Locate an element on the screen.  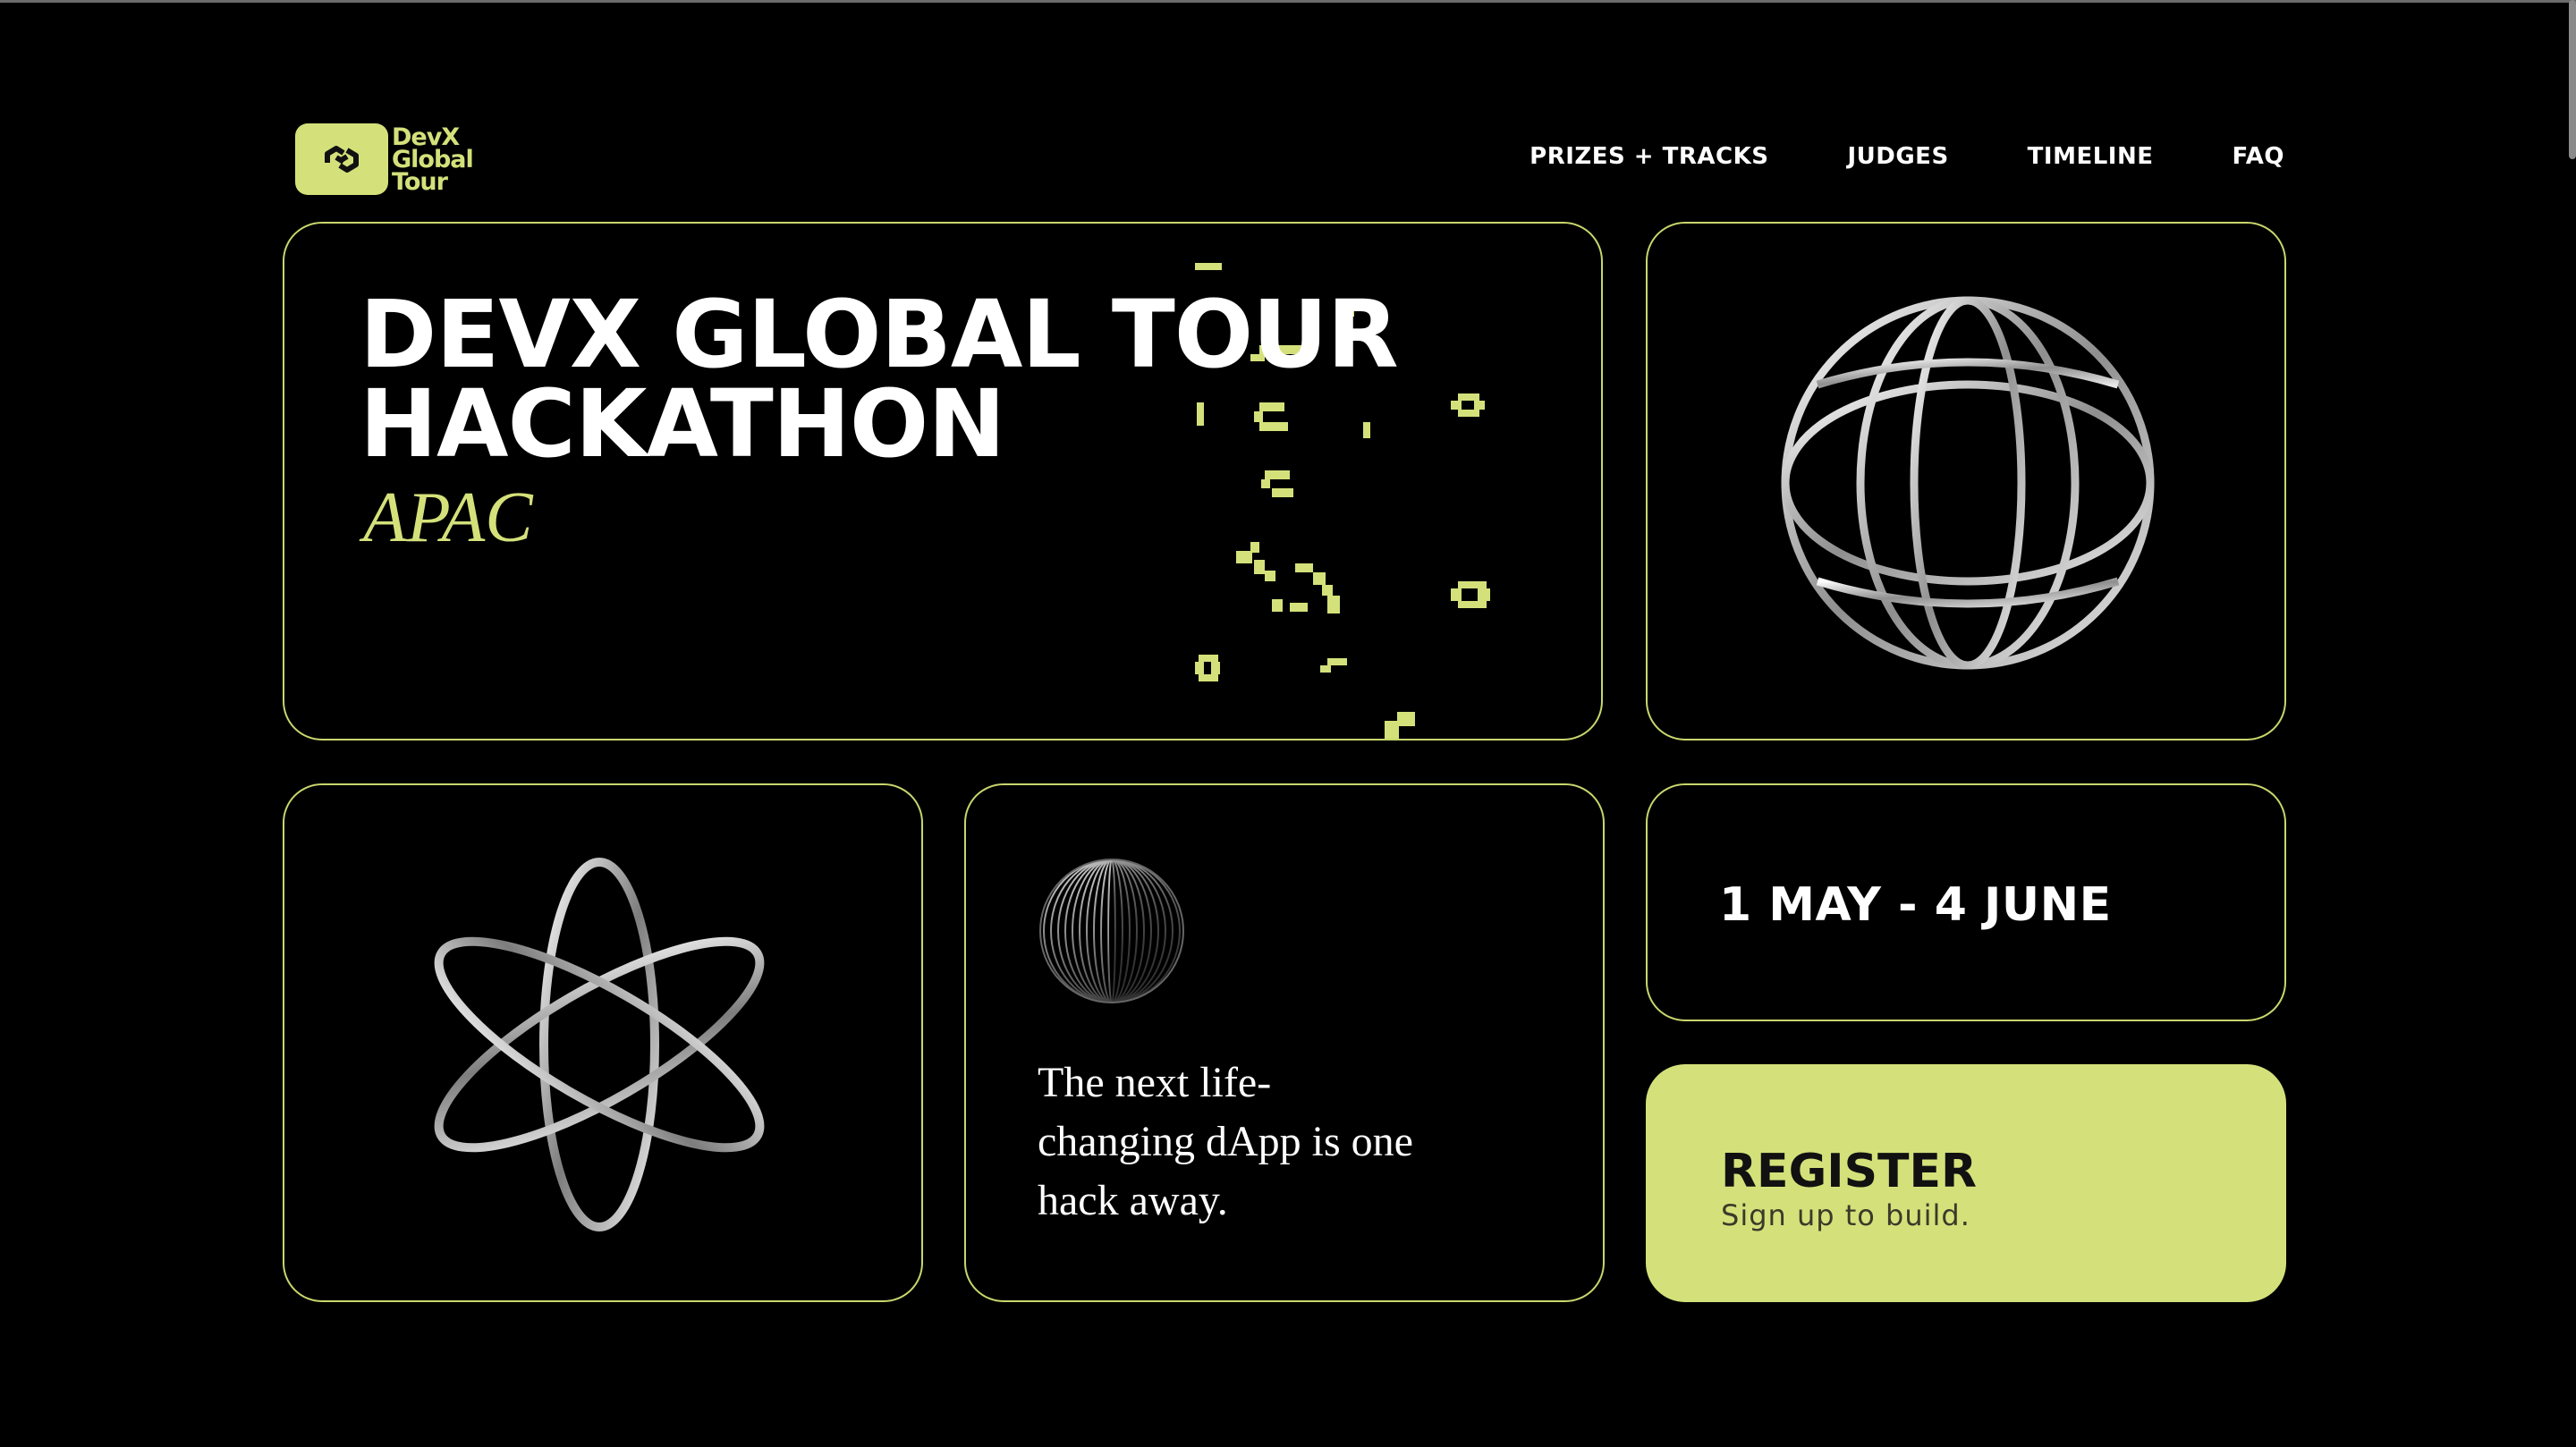
register-sublabel: Sign up to build. is located at coordinates (1845, 1215).